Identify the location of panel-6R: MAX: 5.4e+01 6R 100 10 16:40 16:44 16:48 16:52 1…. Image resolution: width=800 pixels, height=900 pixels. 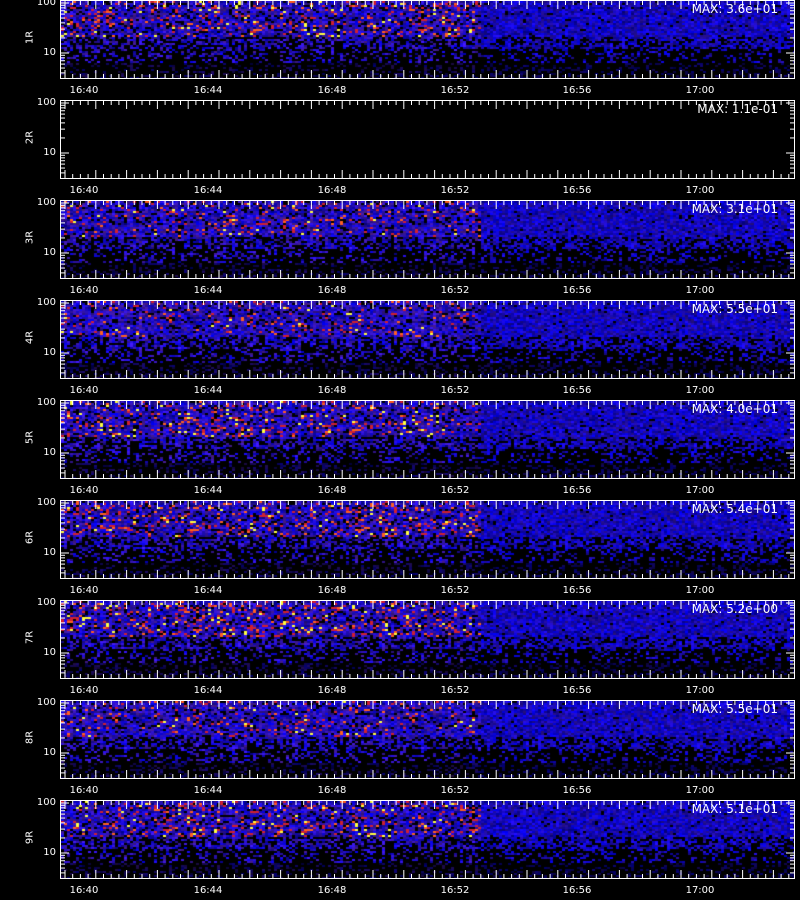
(400, 548).